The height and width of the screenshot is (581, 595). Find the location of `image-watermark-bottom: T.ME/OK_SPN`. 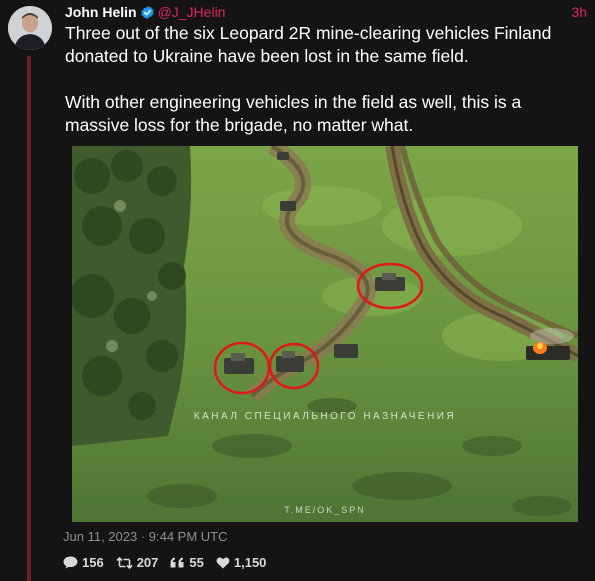

image-watermark-bottom: T.ME/OK_SPN is located at coordinates (325, 510).